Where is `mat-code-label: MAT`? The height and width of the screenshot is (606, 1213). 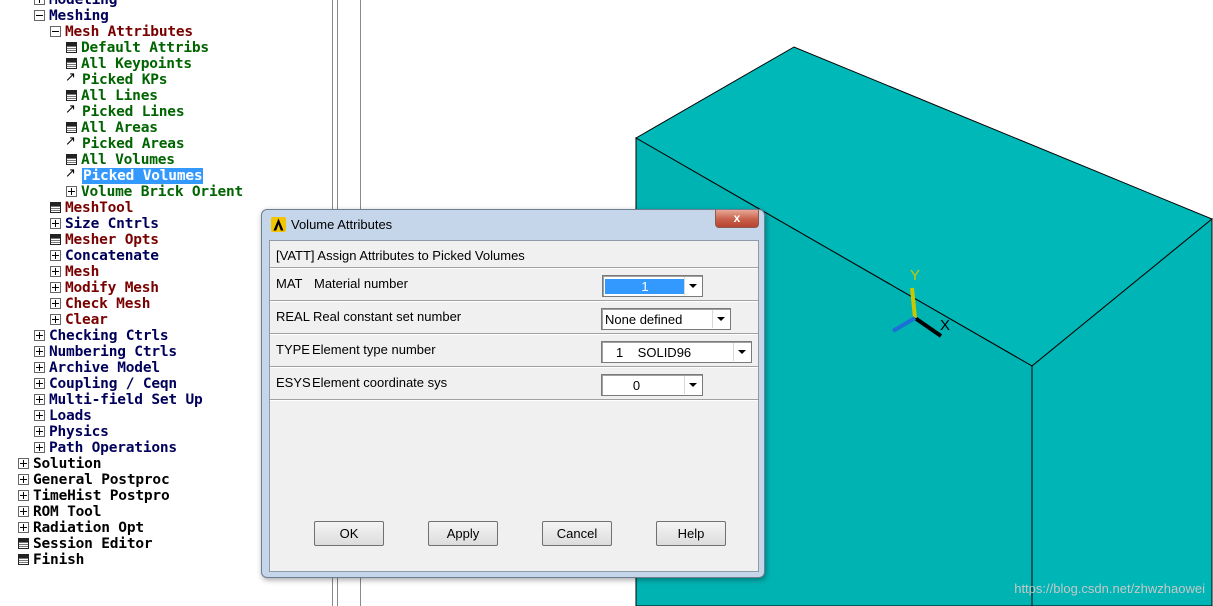
mat-code-label: MAT is located at coordinates (289, 283).